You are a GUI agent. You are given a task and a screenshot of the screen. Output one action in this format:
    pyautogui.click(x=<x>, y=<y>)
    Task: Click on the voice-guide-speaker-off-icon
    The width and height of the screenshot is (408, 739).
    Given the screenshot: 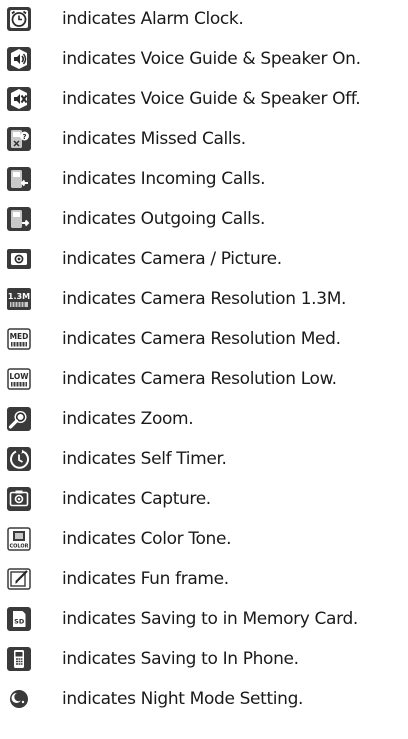 What is the action you would take?
    pyautogui.click(x=19, y=99)
    